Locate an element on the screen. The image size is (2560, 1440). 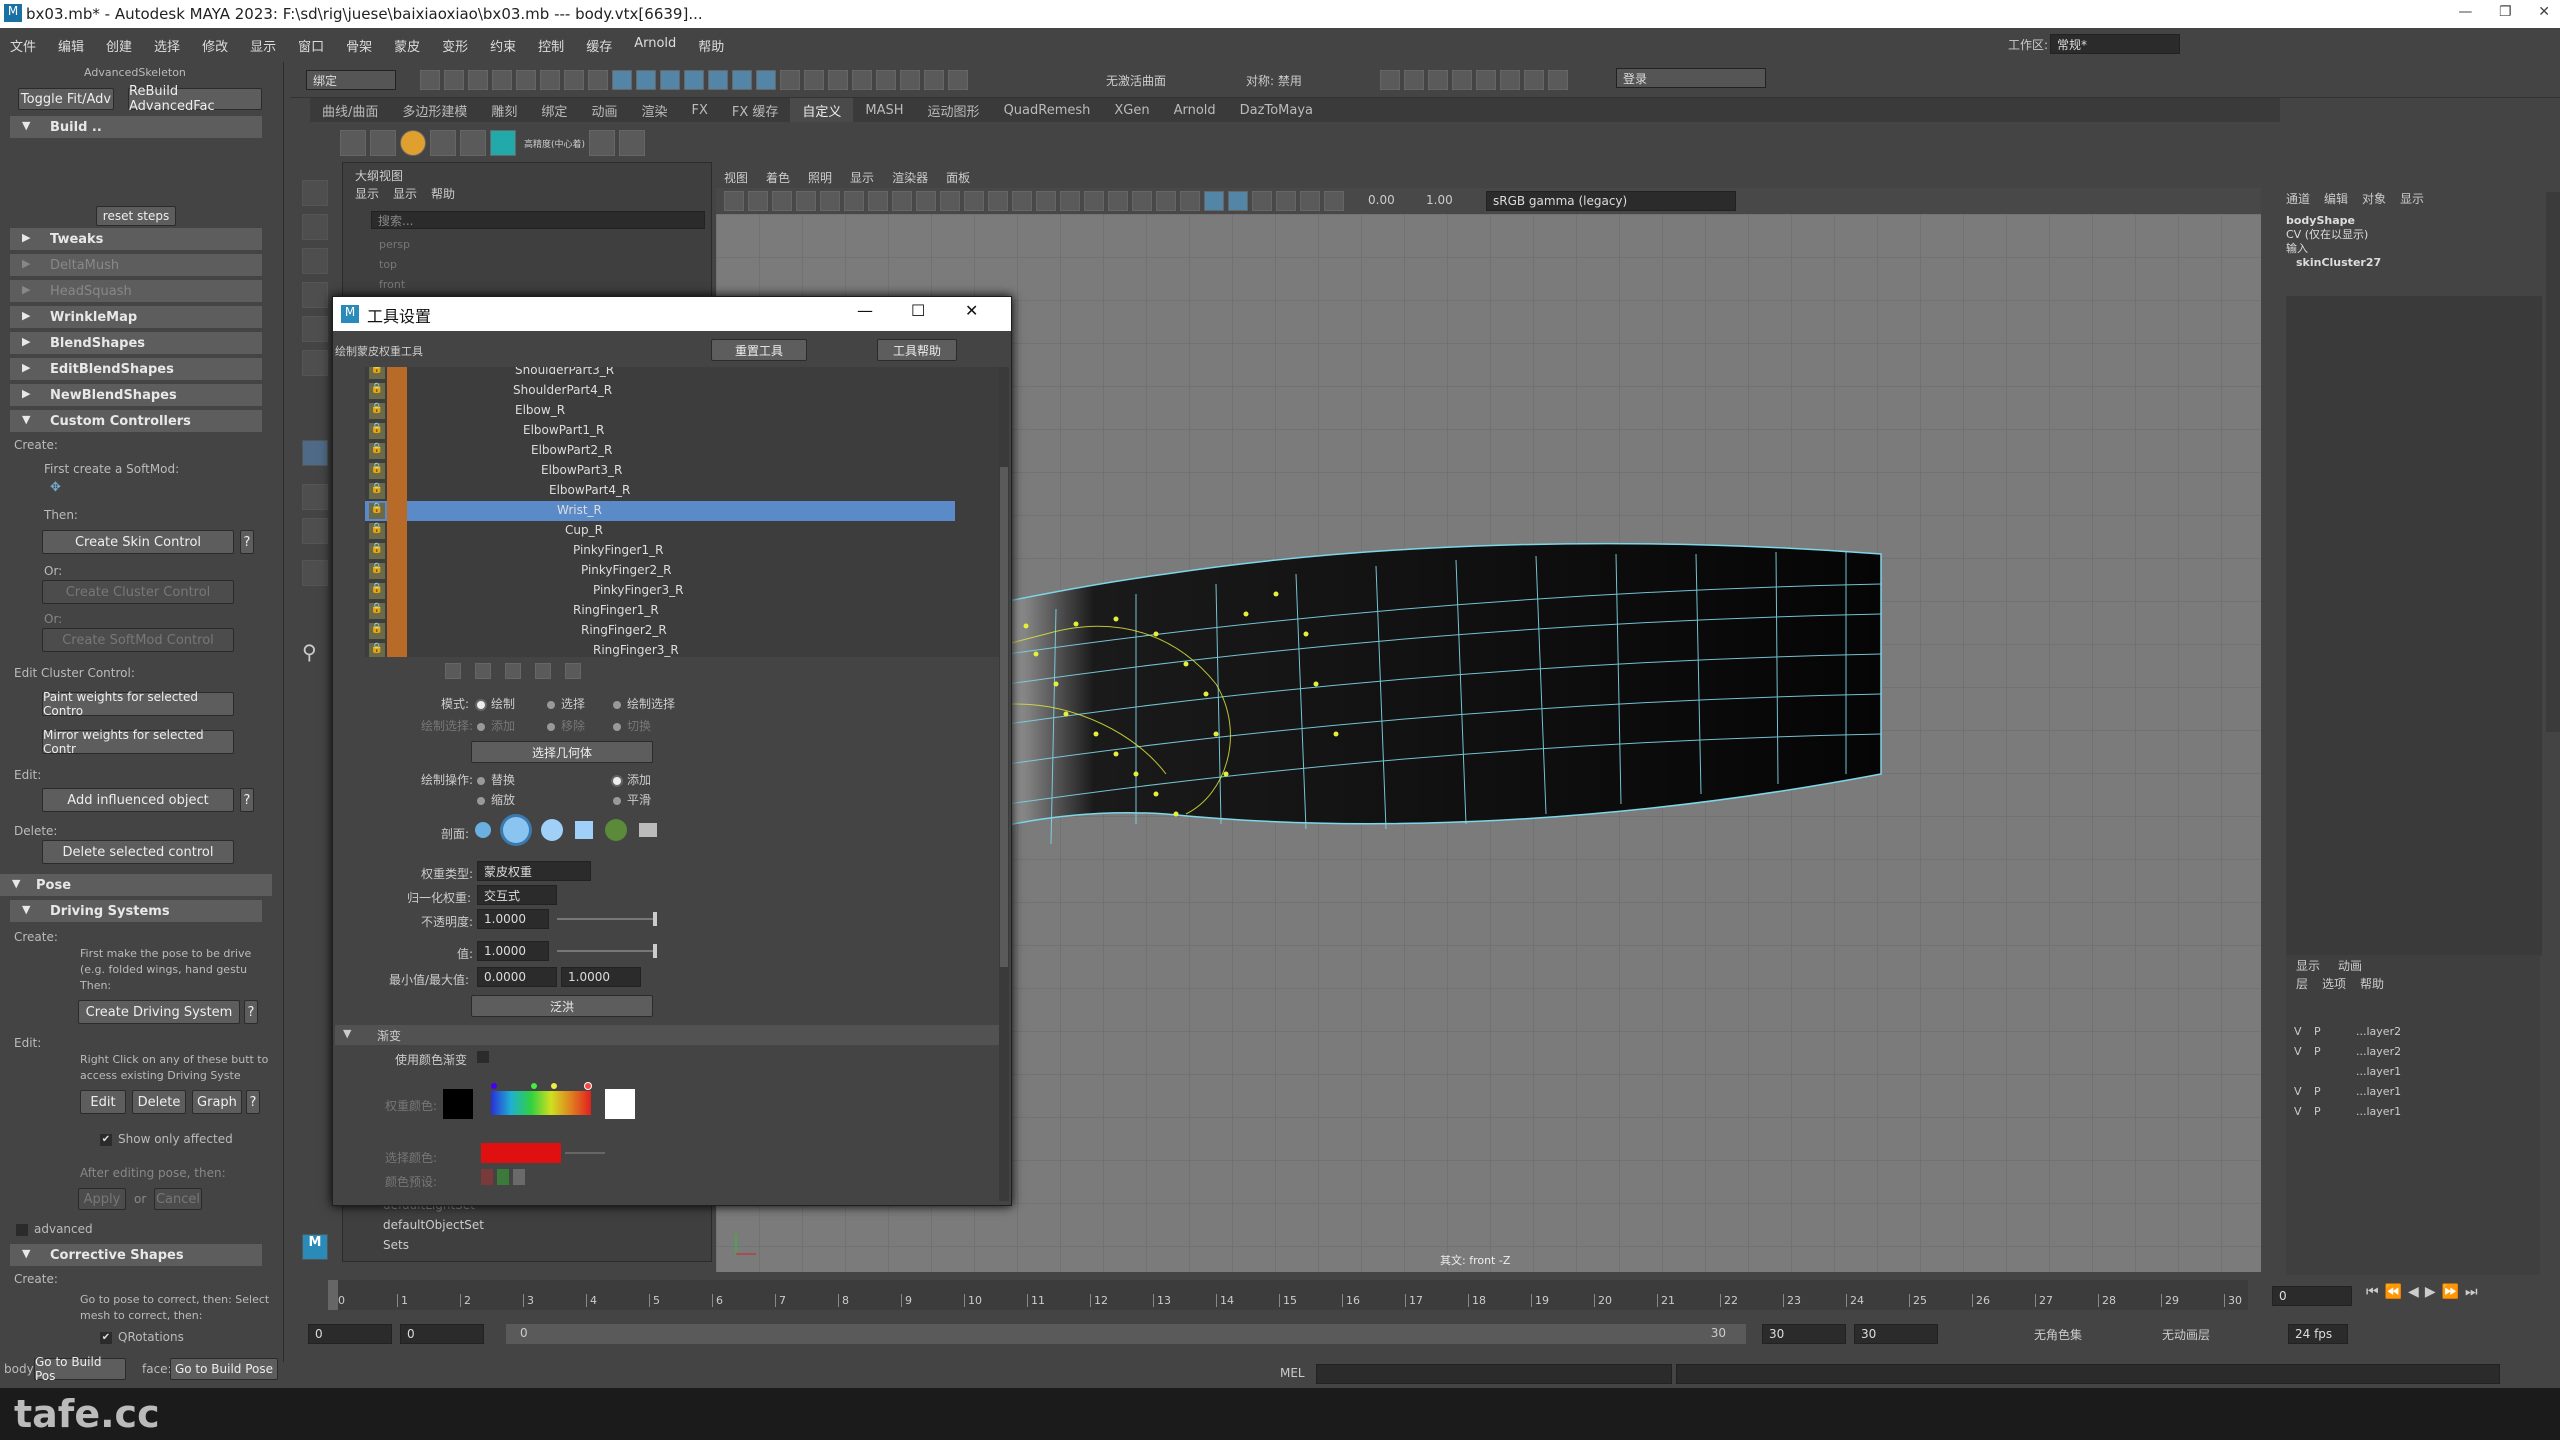
create-skin-control-button: Create Skin Control is located at coordinates (138, 542).